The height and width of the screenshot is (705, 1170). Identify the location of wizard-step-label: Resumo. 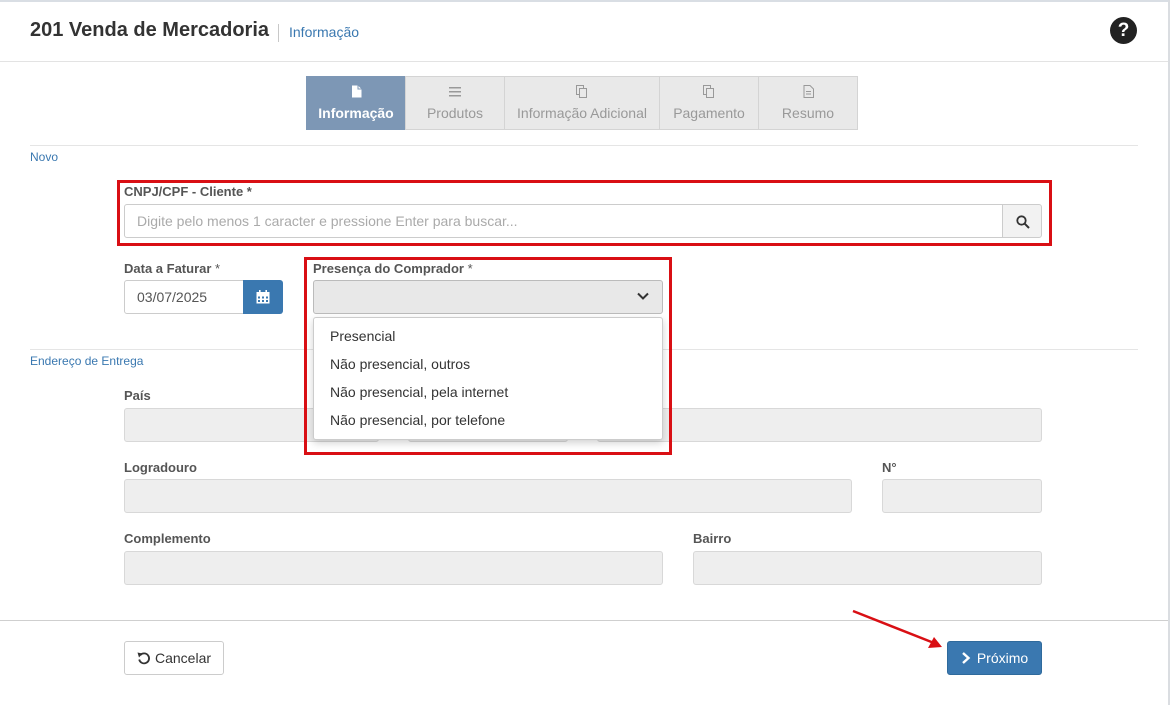
(808, 113).